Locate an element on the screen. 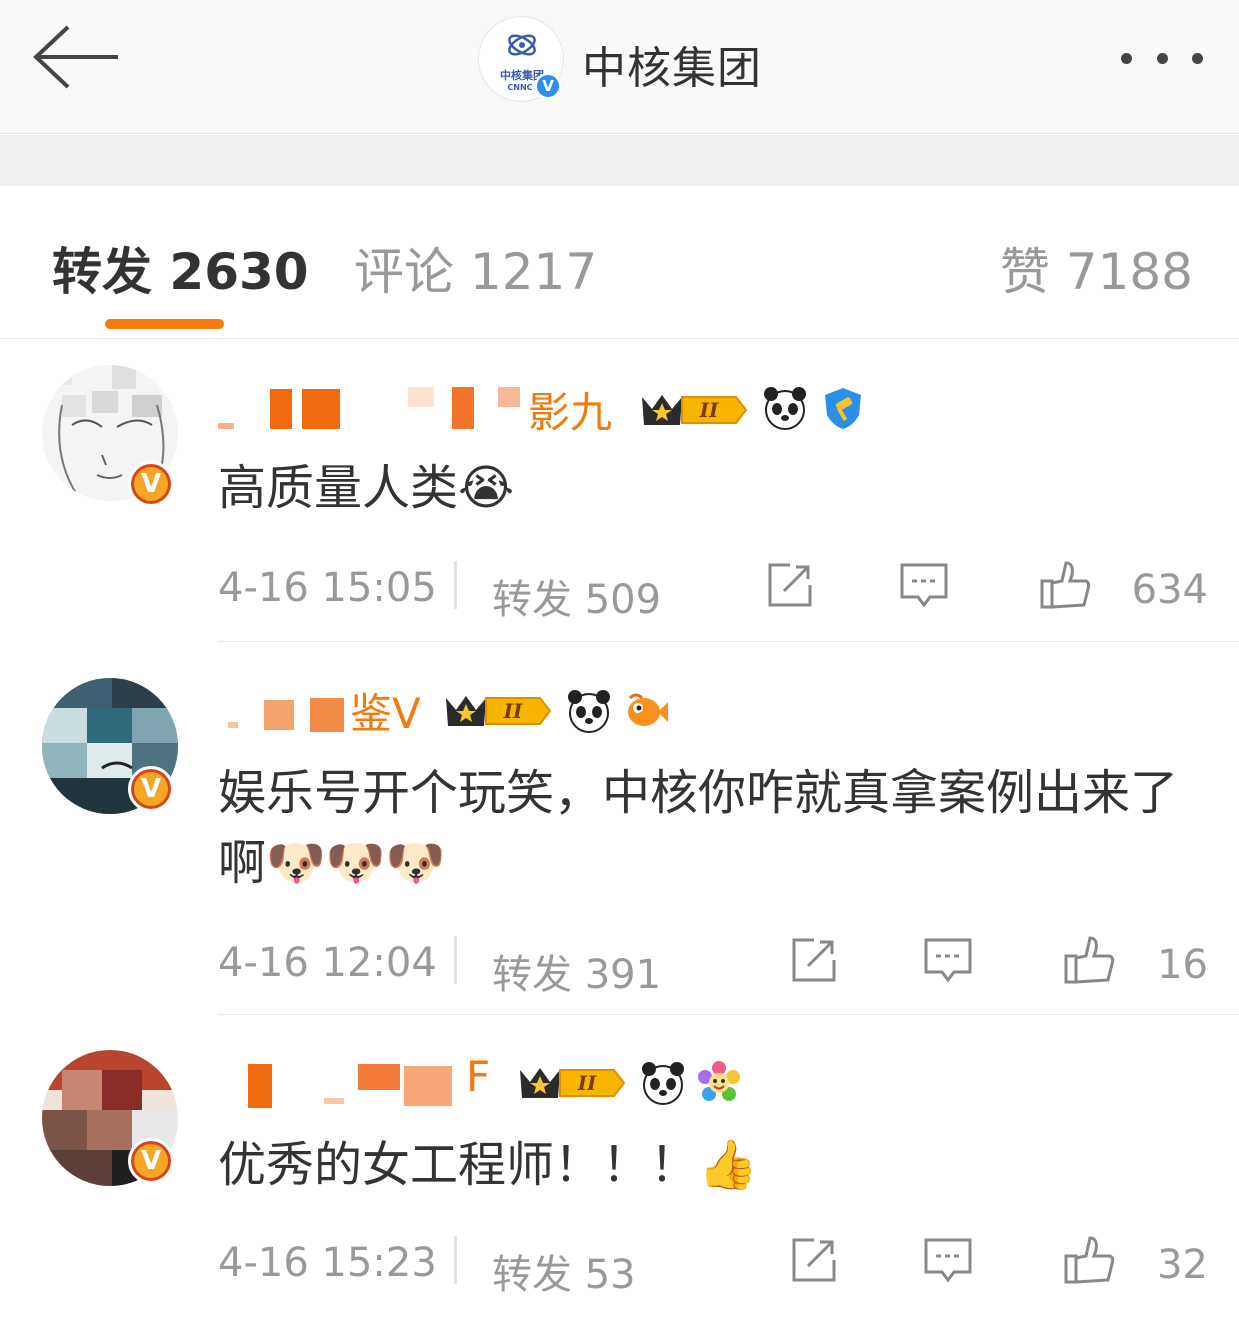 The width and height of the screenshot is (1239, 1330). username-row: 鉴V II is located at coordinates (468, 713).